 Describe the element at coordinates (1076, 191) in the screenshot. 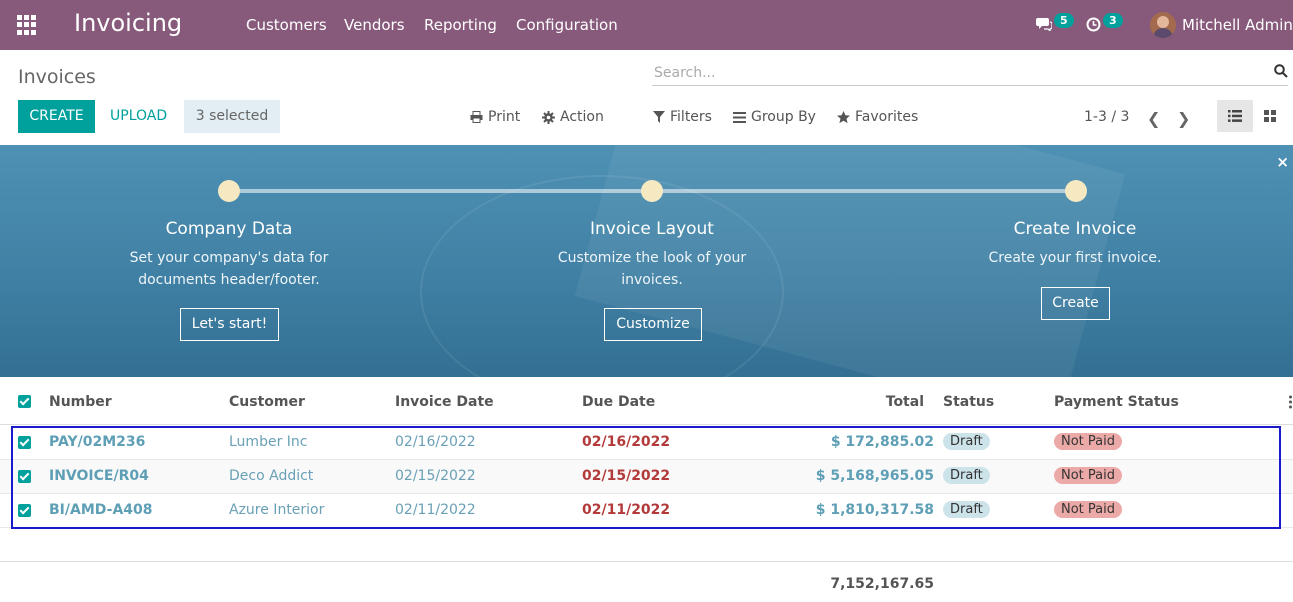

I see `step-dot-create-invoice` at that location.